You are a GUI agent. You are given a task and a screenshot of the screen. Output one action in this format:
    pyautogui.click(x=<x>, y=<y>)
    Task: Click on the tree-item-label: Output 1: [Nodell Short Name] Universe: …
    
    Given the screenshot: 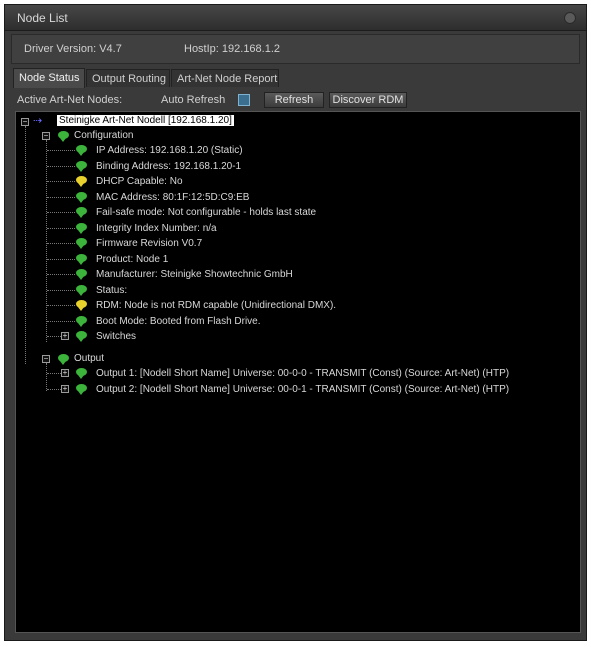 What is the action you would take?
    pyautogui.click(x=303, y=373)
    